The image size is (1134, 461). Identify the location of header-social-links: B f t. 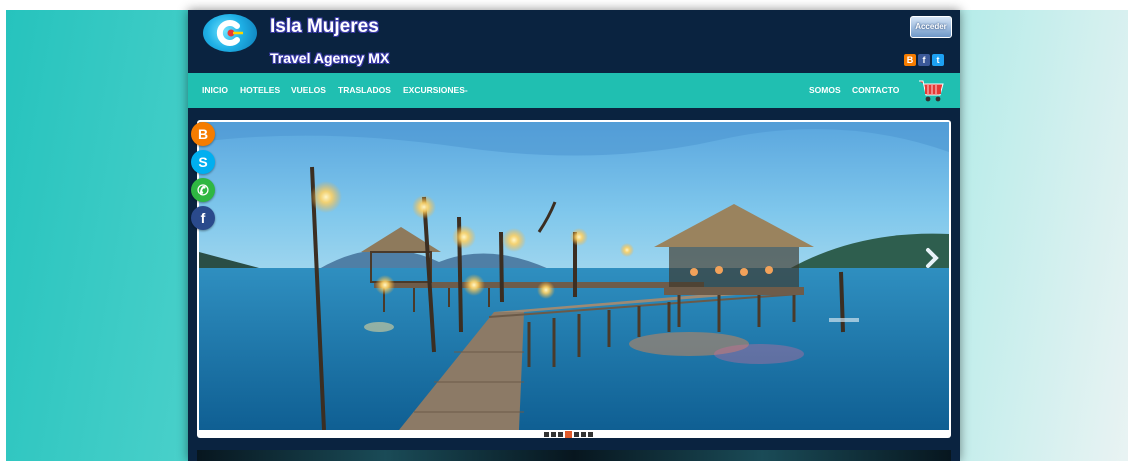
(924, 60).